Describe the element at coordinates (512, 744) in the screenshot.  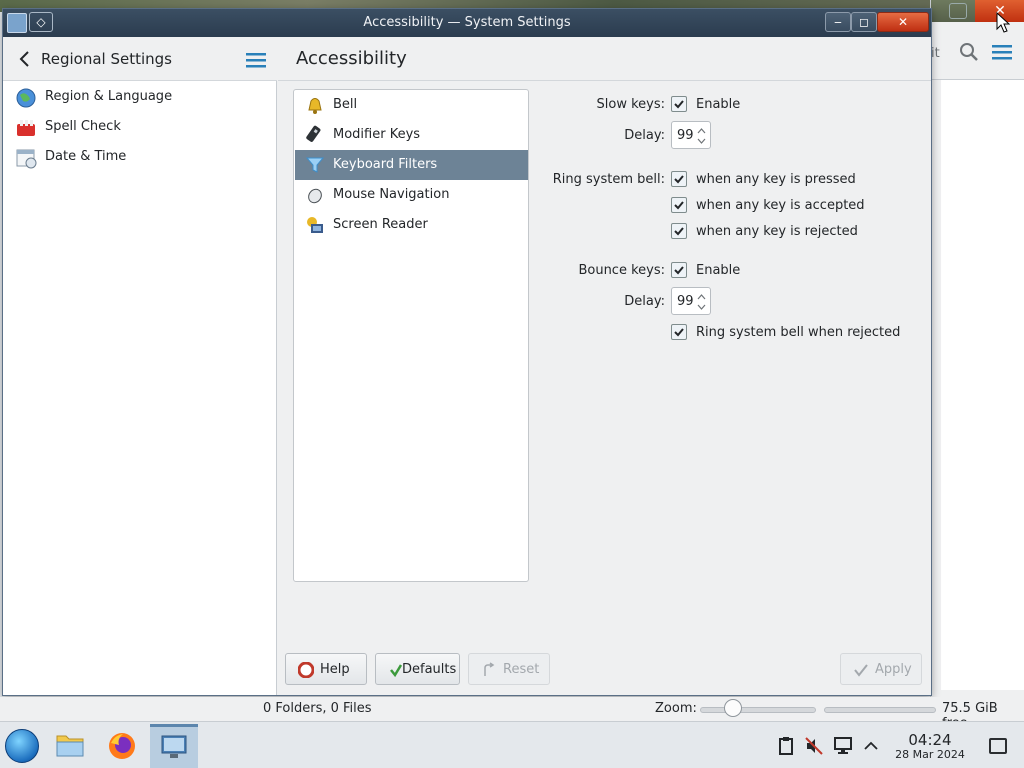
I see `taskbar: 04:24 28 Mar 2024` at that location.